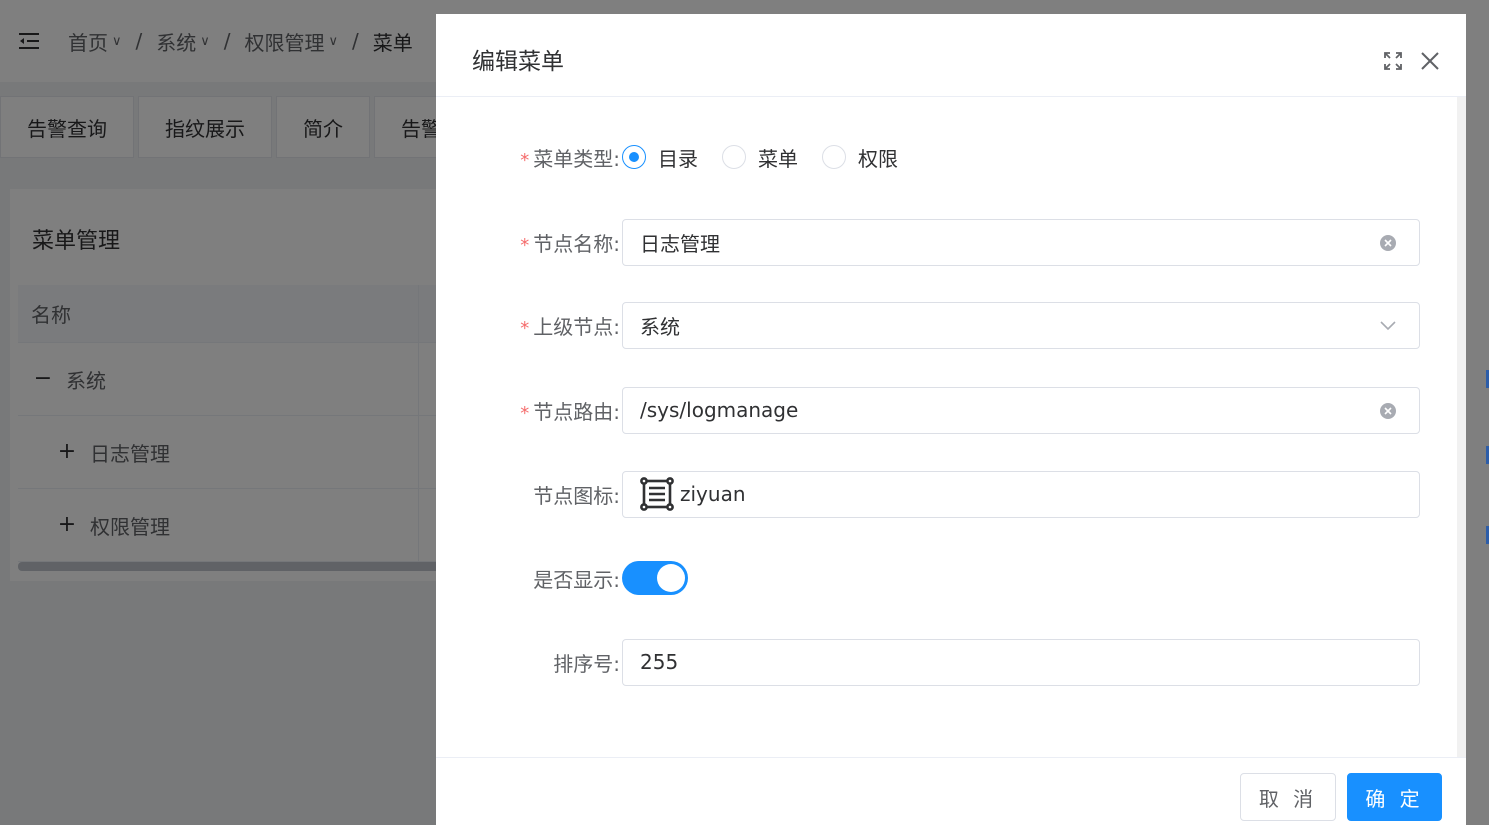 This screenshot has height=825, width=1489. What do you see at coordinates (760, 157) in the screenshot?
I see `radio-menu: 菜单` at bounding box center [760, 157].